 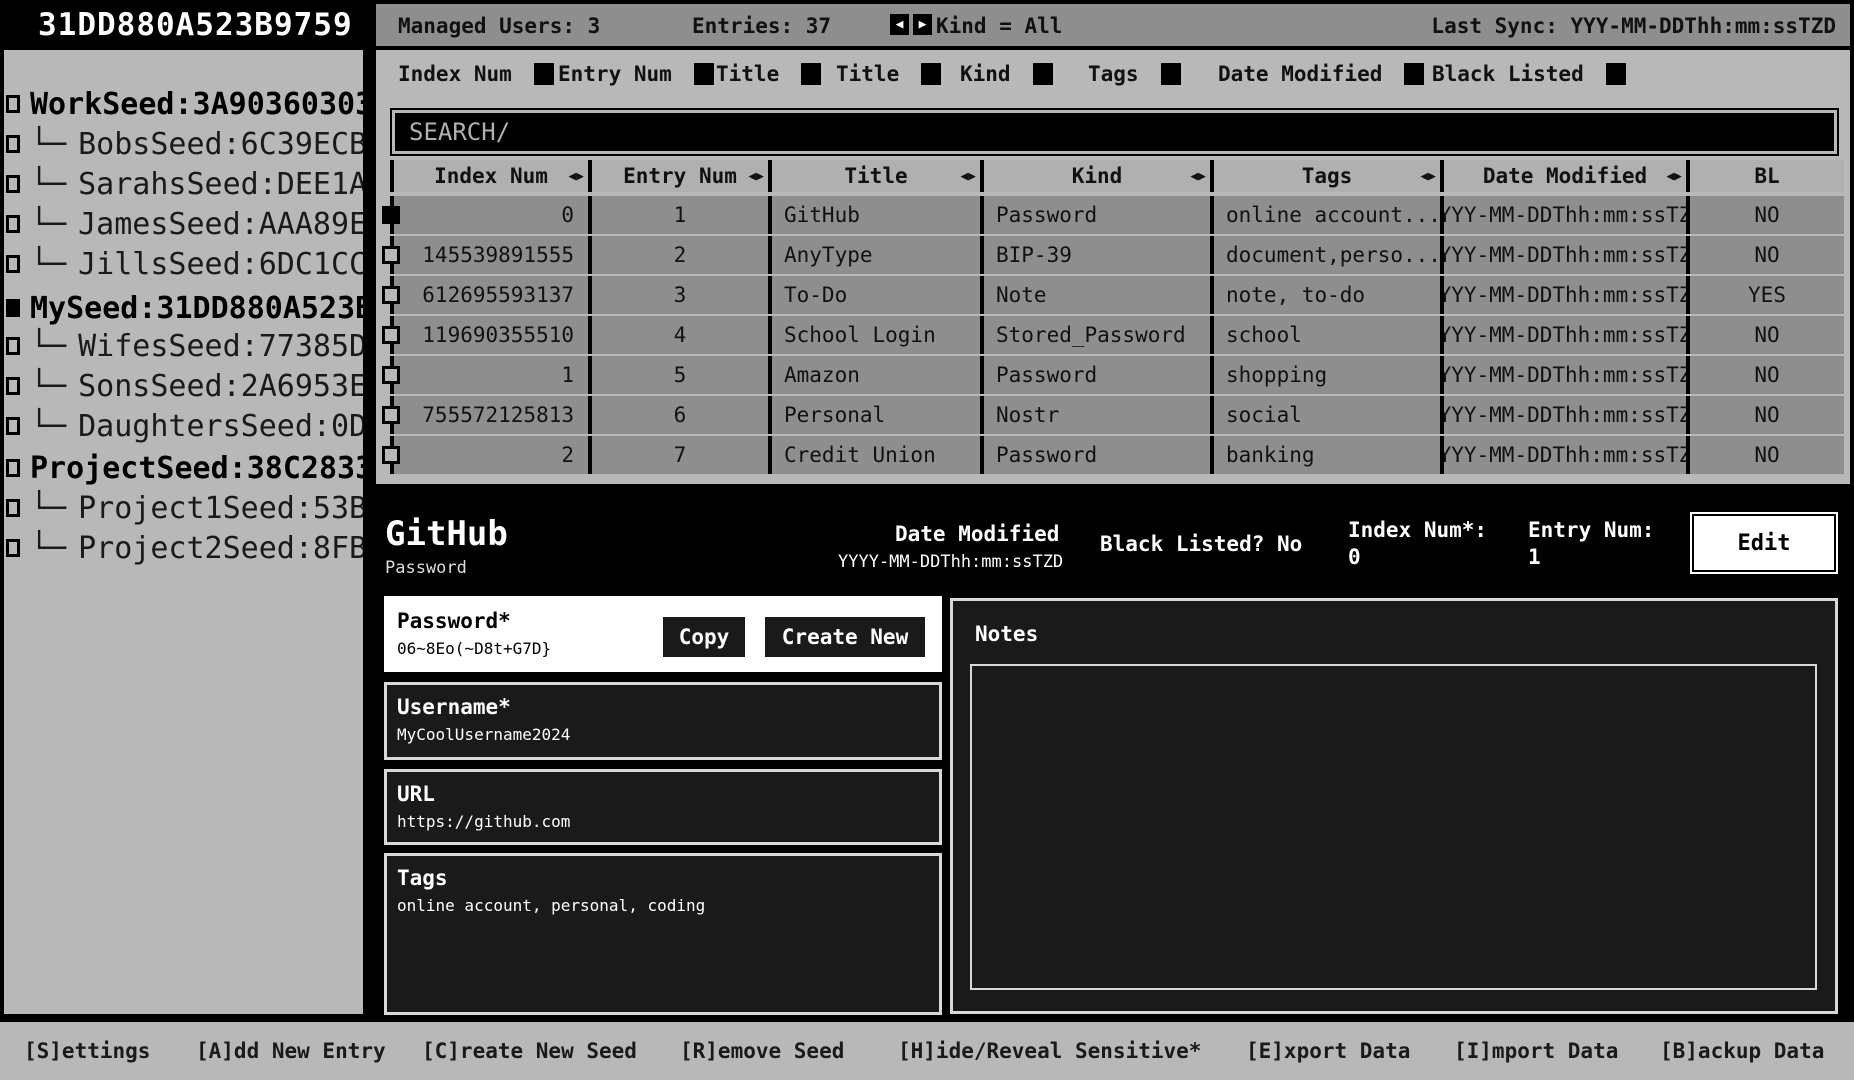 I want to click on table-cell-kind: Password, so click(x=1095, y=375).